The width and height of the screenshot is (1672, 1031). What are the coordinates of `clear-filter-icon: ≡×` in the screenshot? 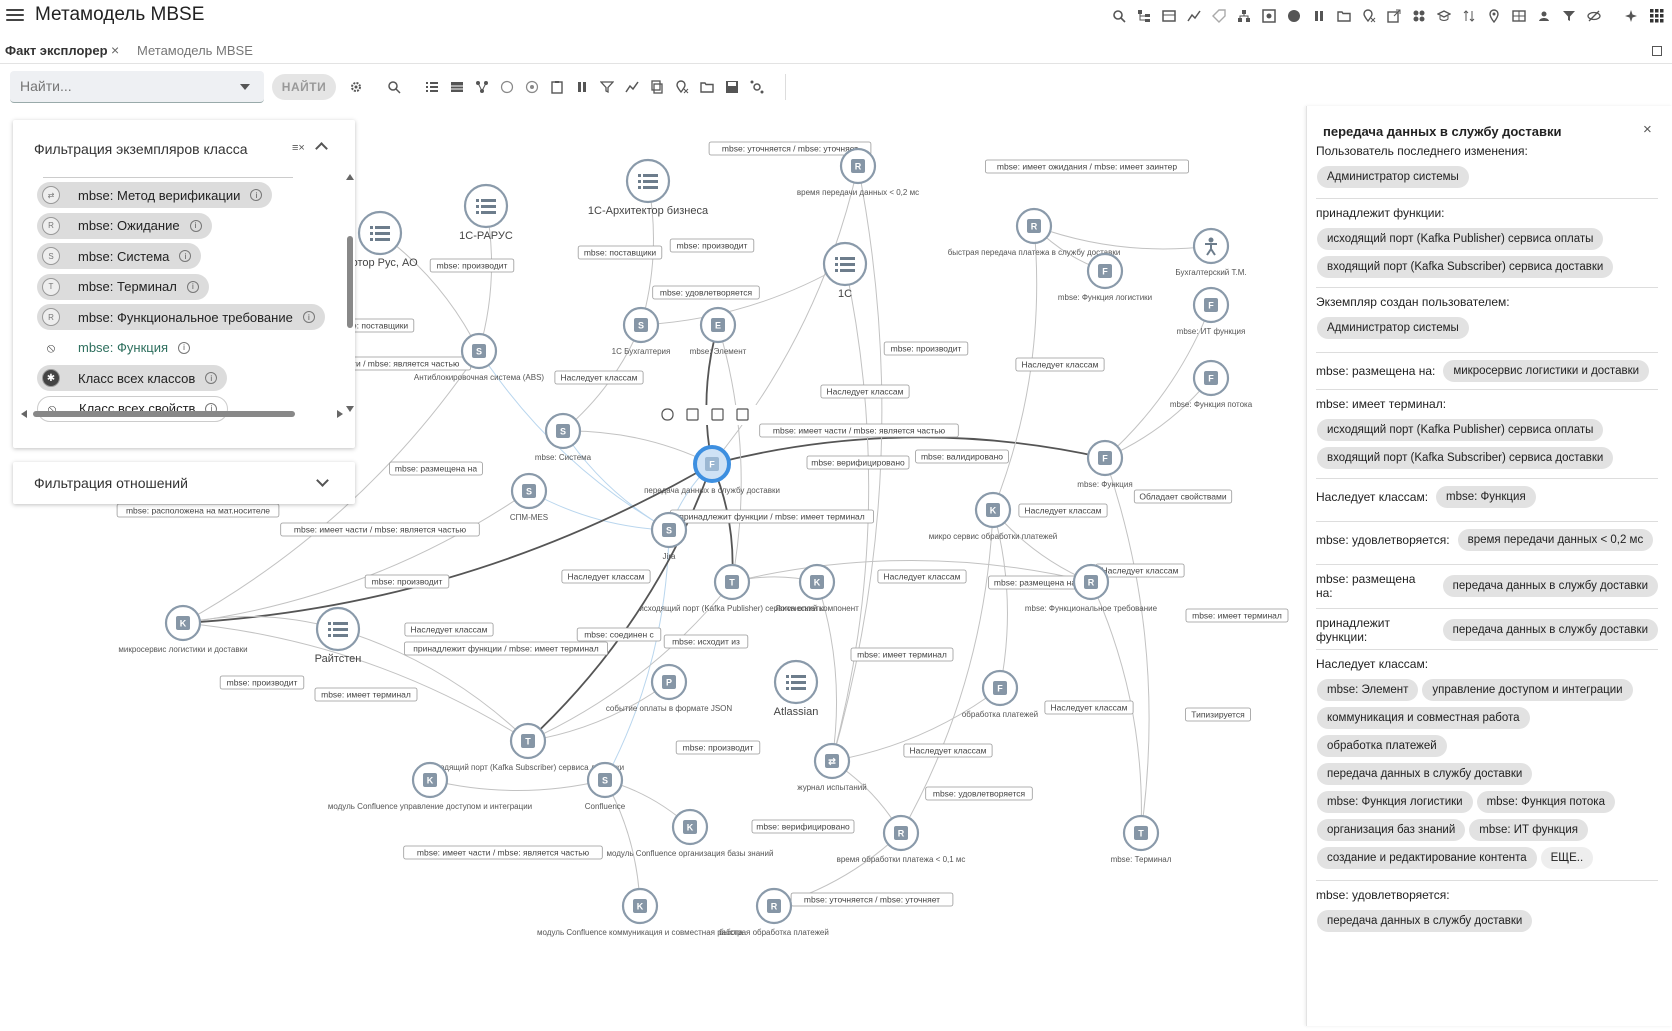 It's located at (298, 148).